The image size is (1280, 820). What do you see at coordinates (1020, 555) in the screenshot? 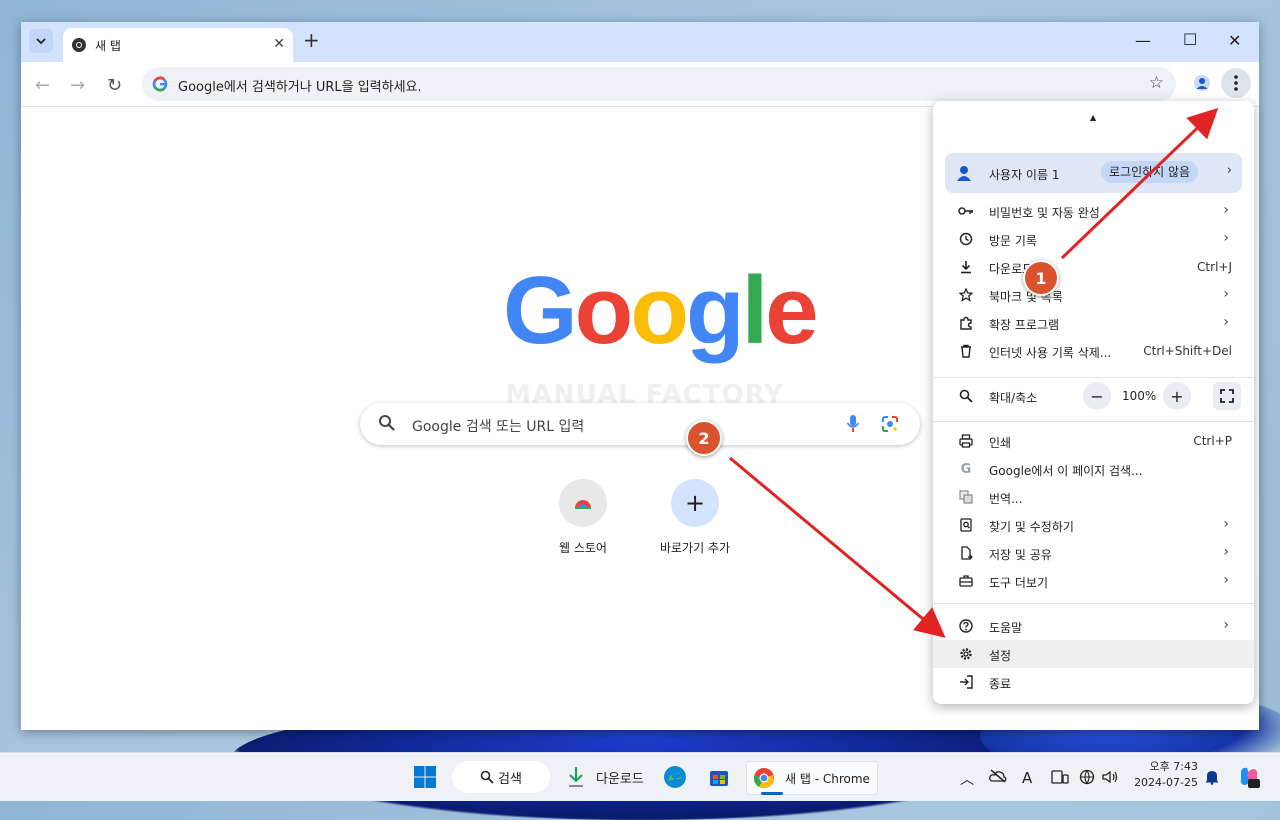
I see `menu-item-label: 저장 및 공유` at bounding box center [1020, 555].